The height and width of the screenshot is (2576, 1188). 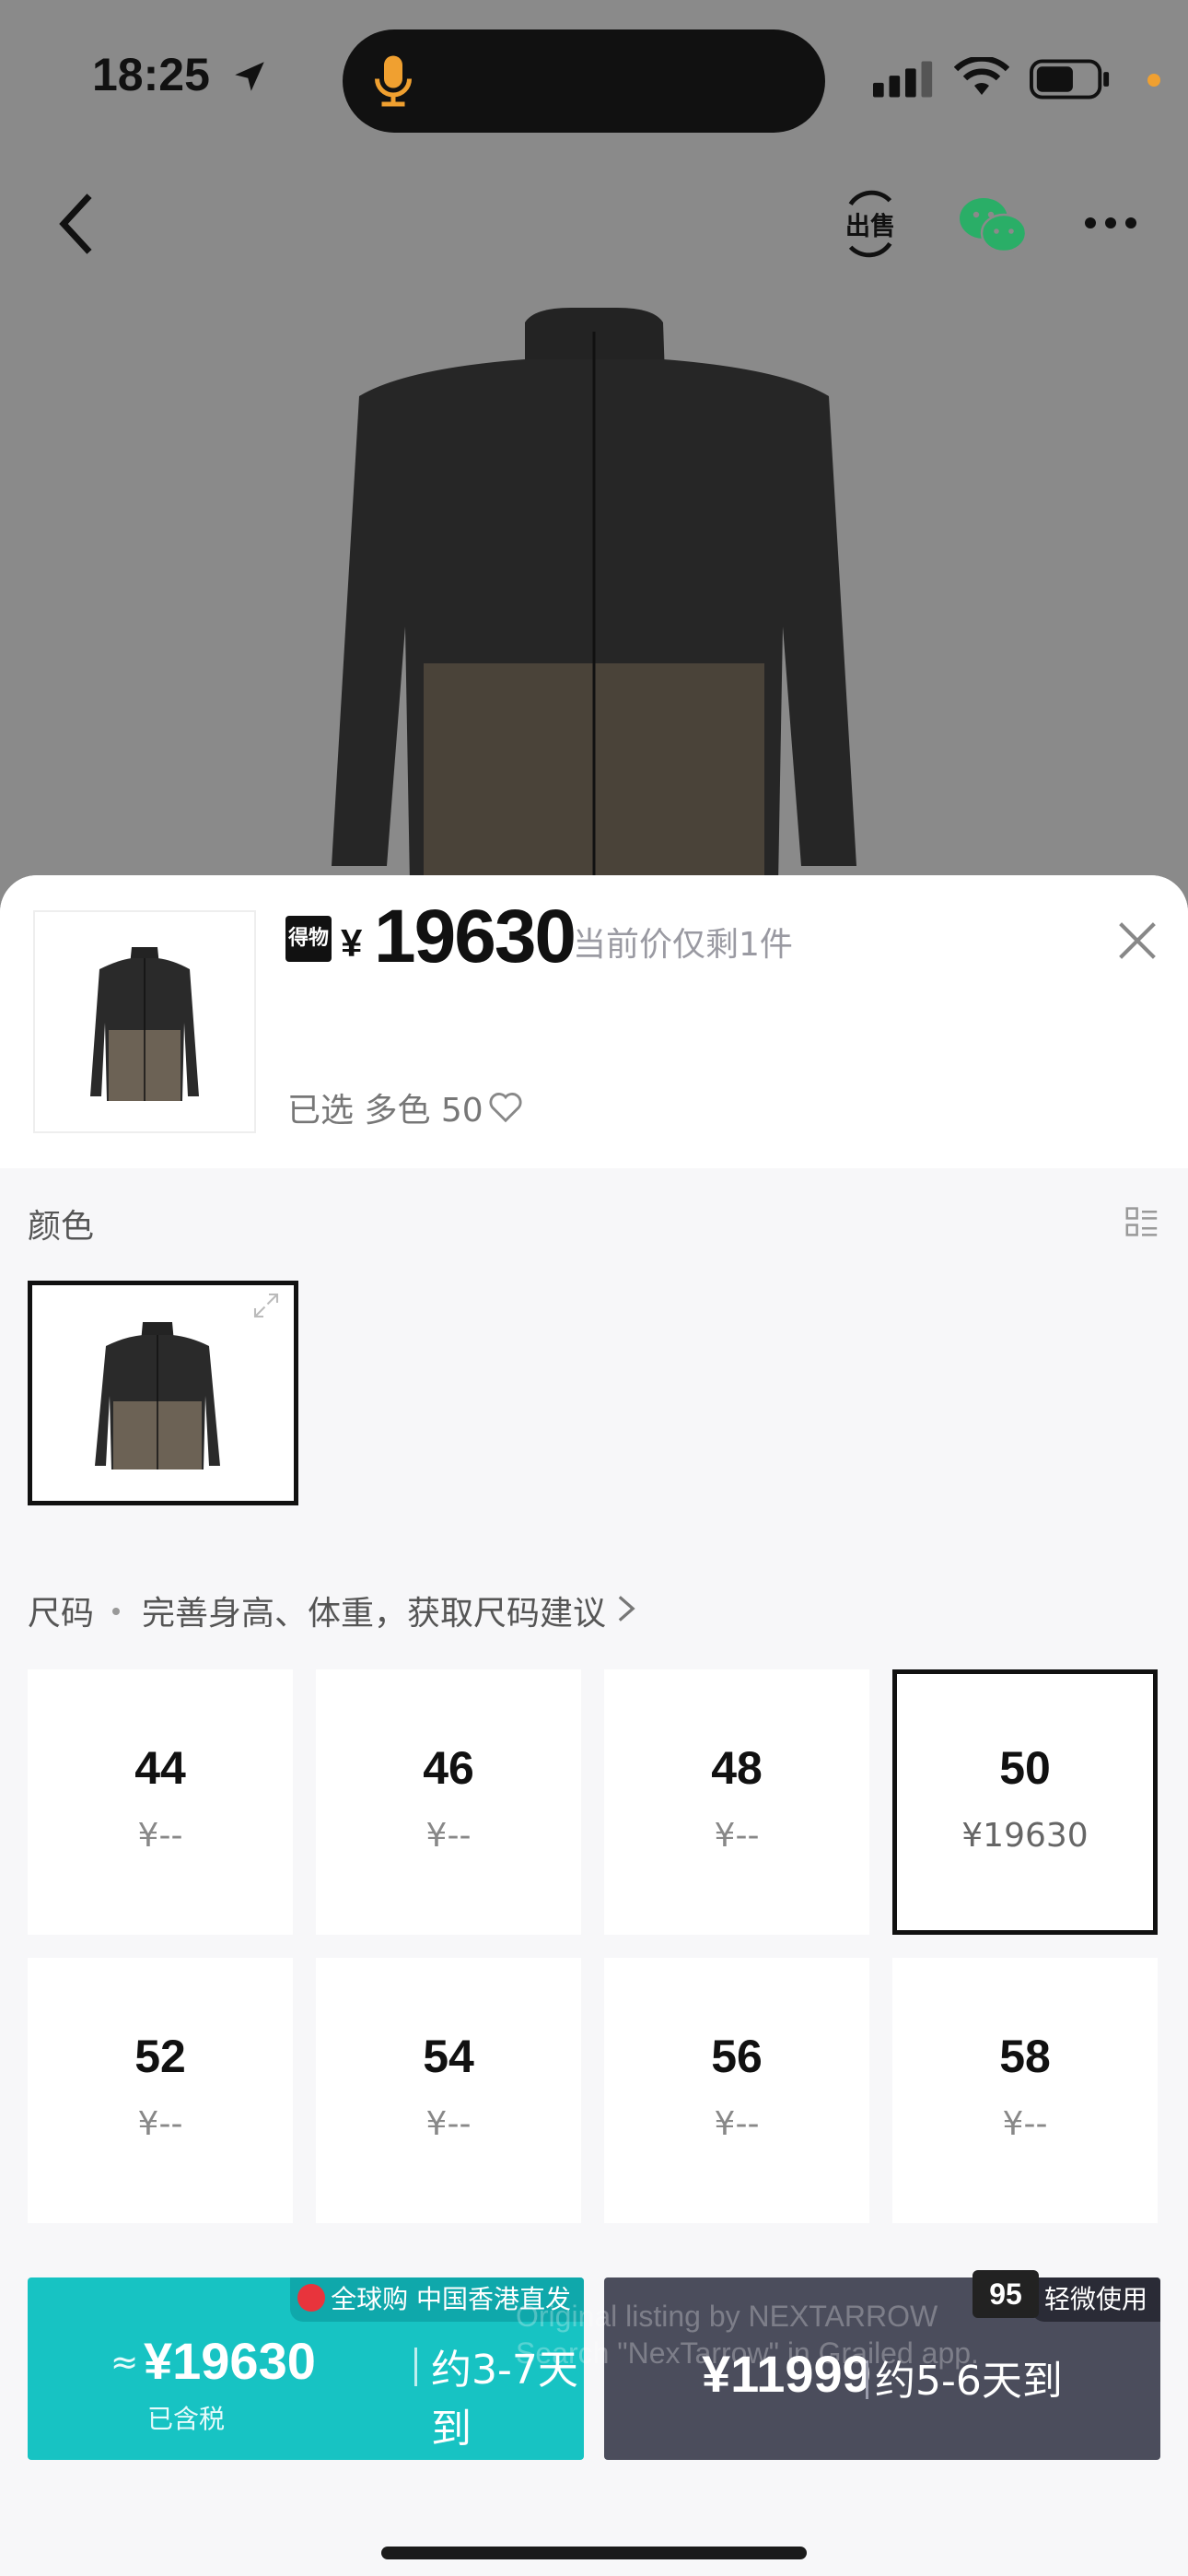 What do you see at coordinates (448, 1802) in the screenshot?
I see `size-option-46: 46 ¥--` at bounding box center [448, 1802].